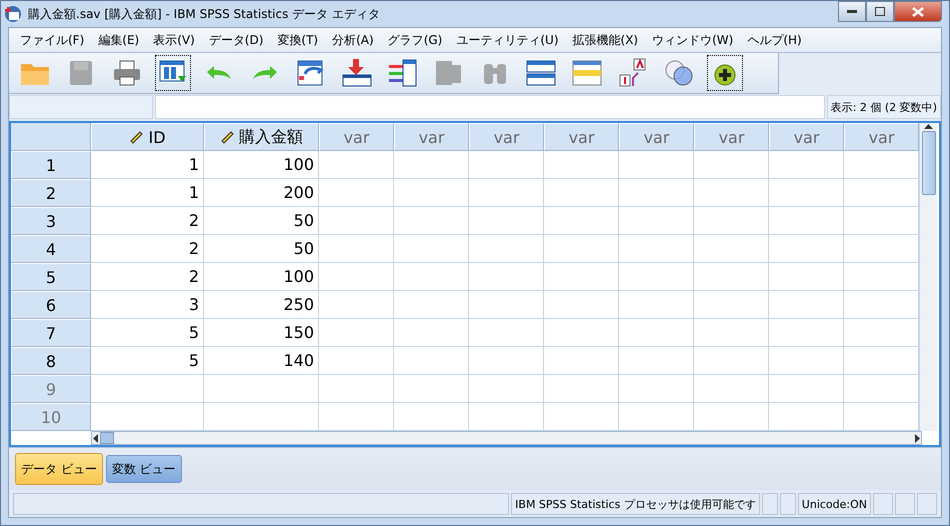 The image size is (950, 526). Describe the element at coordinates (357, 73) in the screenshot. I see `table-insert-icon` at that location.